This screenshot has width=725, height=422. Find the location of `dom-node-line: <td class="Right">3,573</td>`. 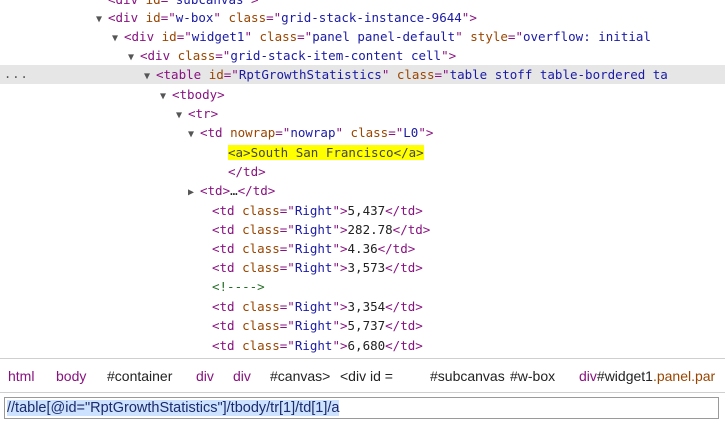

dom-node-line: <td class="Right">3,573</td> is located at coordinates (362, 267).